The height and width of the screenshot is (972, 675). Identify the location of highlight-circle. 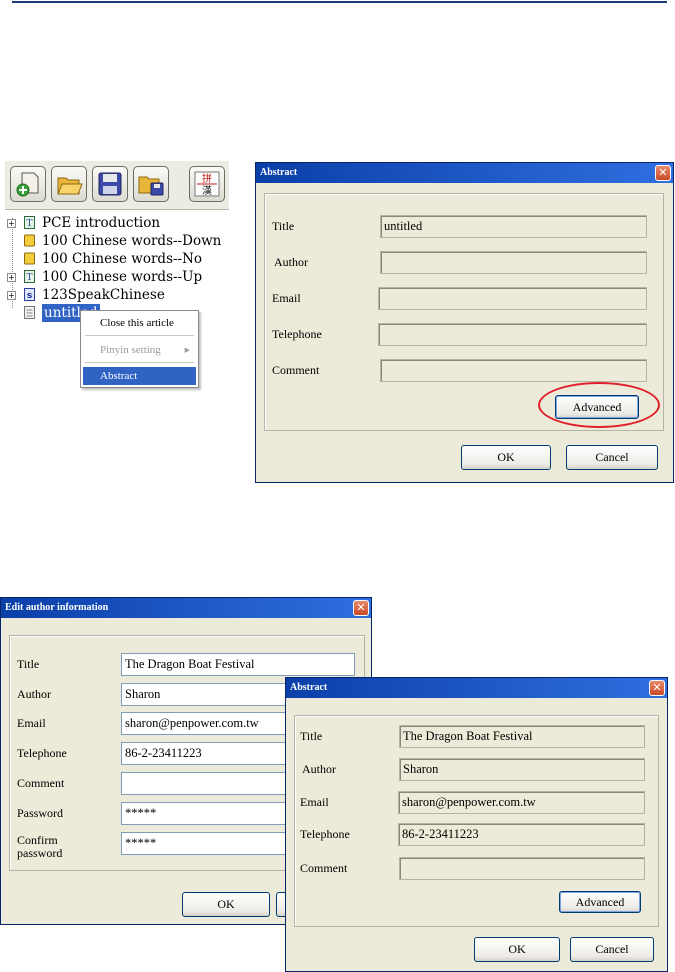
(599, 405).